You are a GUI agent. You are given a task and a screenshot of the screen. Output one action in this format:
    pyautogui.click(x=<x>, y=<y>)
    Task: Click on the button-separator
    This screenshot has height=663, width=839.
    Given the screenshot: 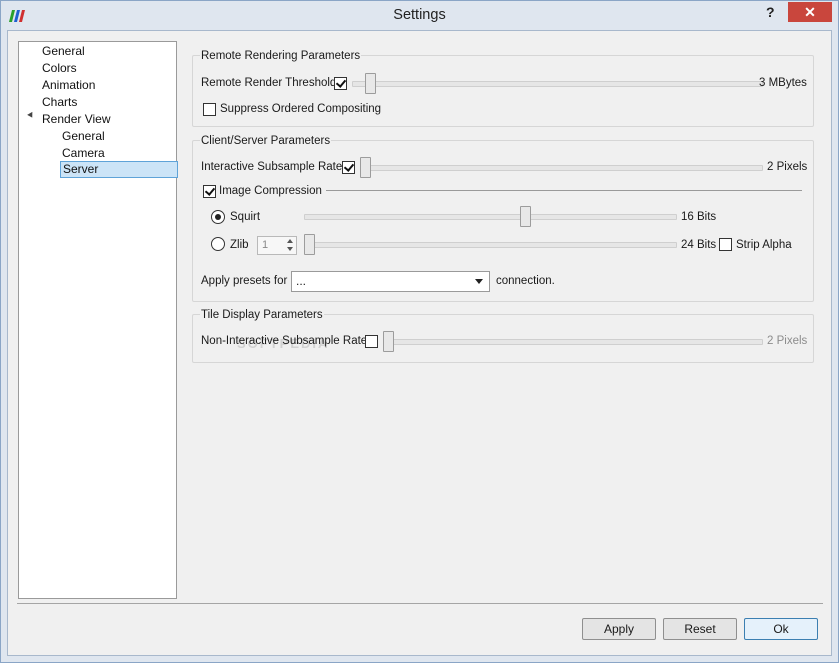 What is the action you would take?
    pyautogui.click(x=420, y=603)
    